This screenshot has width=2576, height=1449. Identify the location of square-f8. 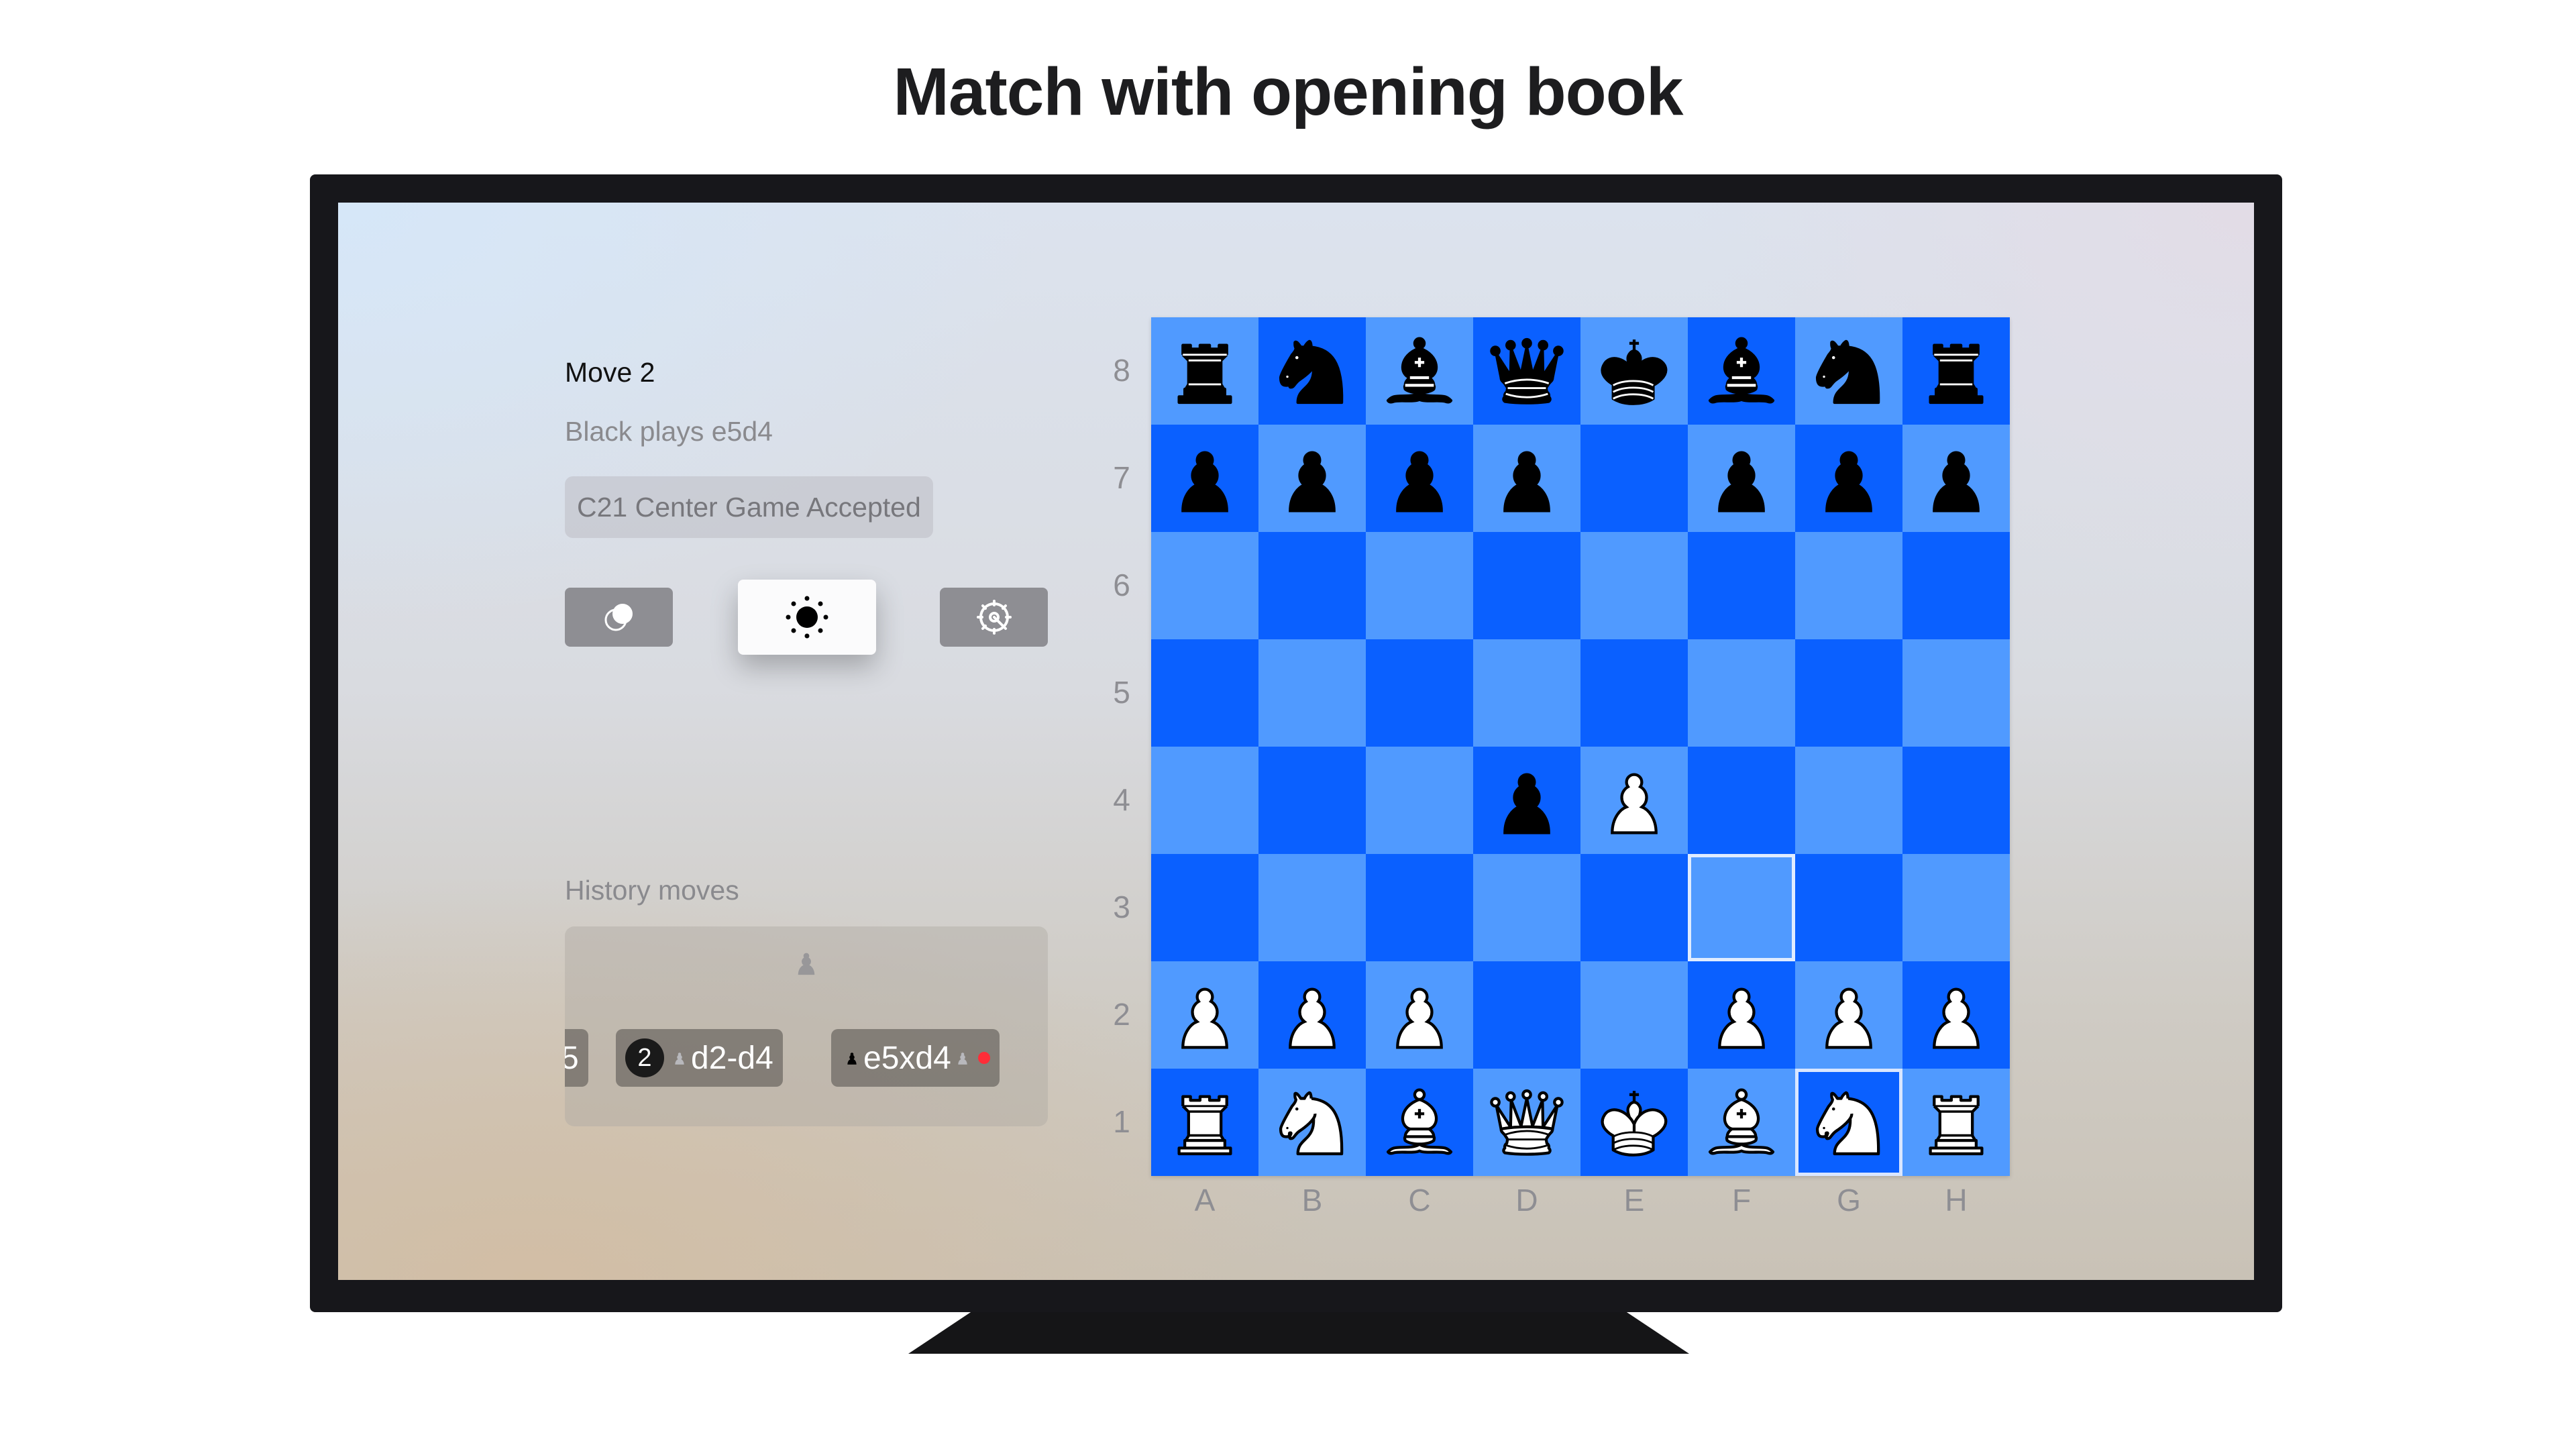
(1741, 371).